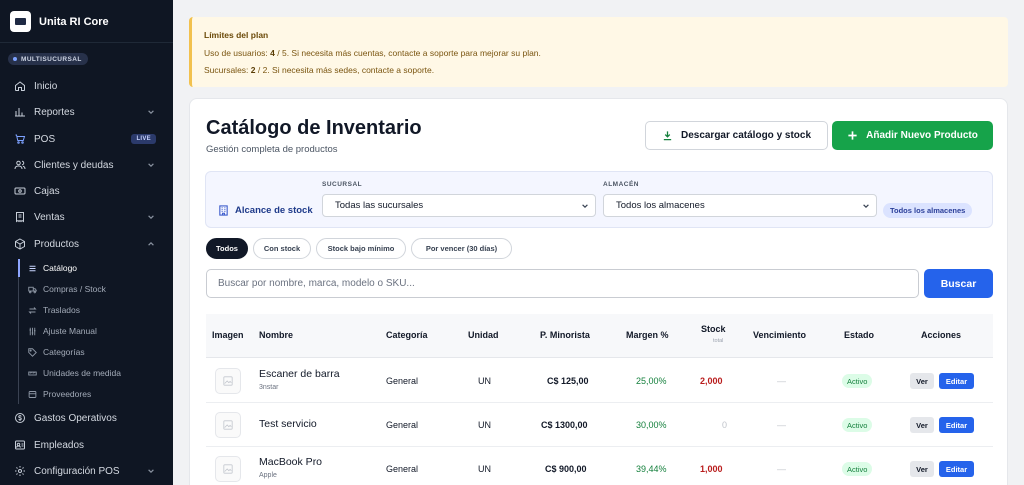  Describe the element at coordinates (941, 335) in the screenshot. I see `col-actions: Acciones` at that location.